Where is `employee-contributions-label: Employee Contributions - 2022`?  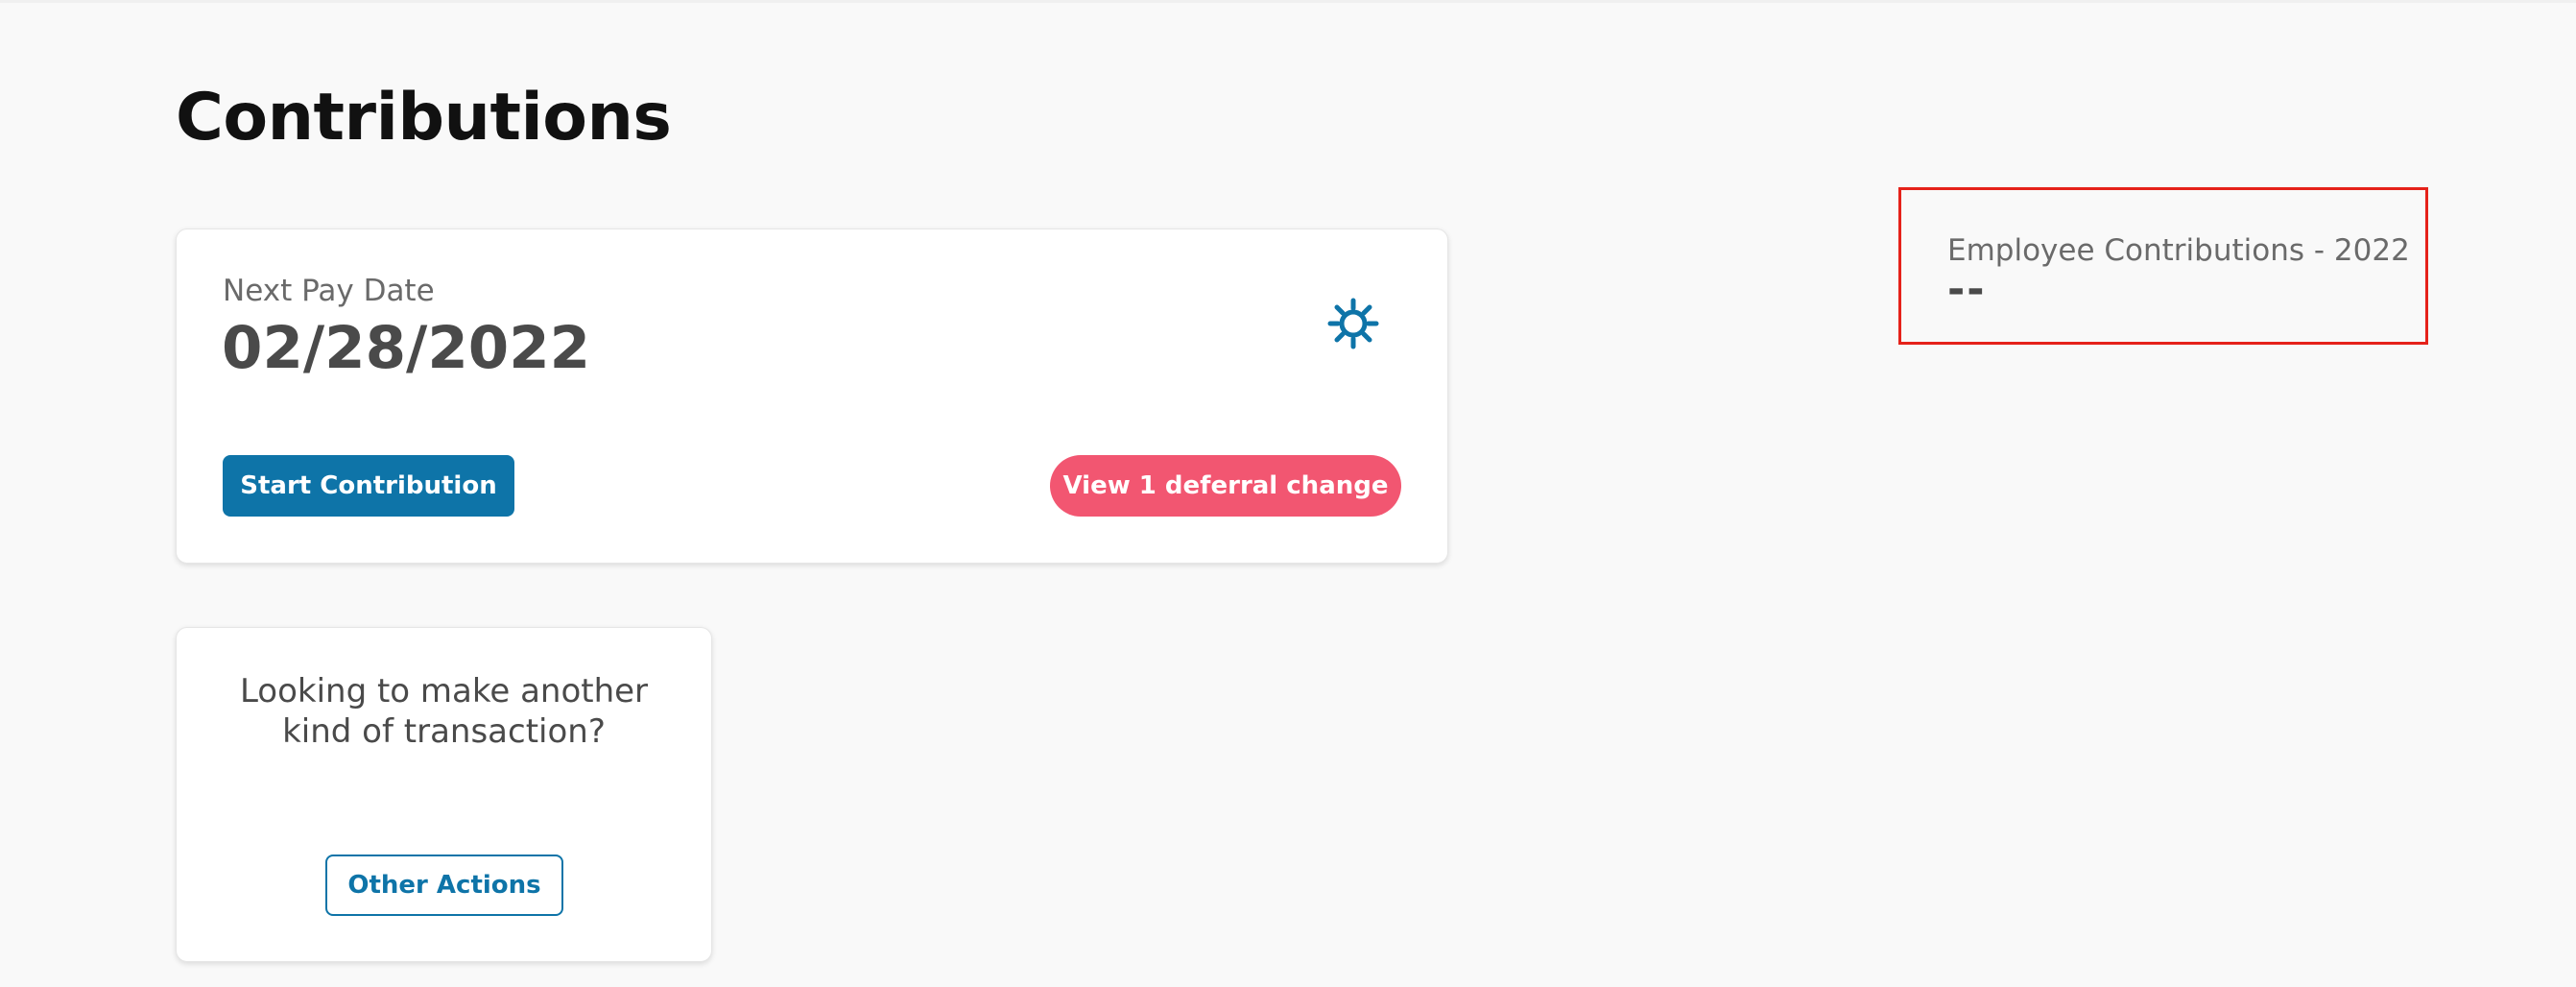
employee-contributions-label: Employee Contributions - 2022 is located at coordinates (2178, 251).